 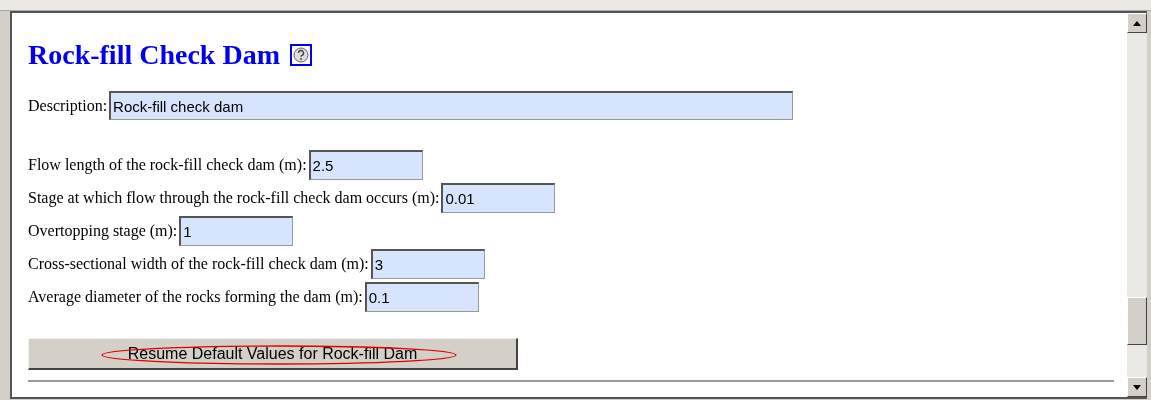 I want to click on field-label: Average diameter of the rocks forming the dam (m):, so click(x=195, y=297).